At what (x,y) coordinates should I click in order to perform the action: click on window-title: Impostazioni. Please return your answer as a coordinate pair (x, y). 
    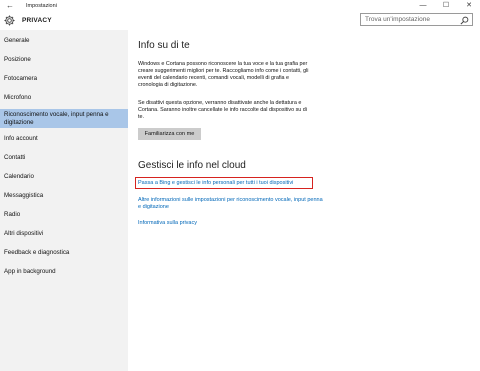
    Looking at the image, I should click on (41, 6).